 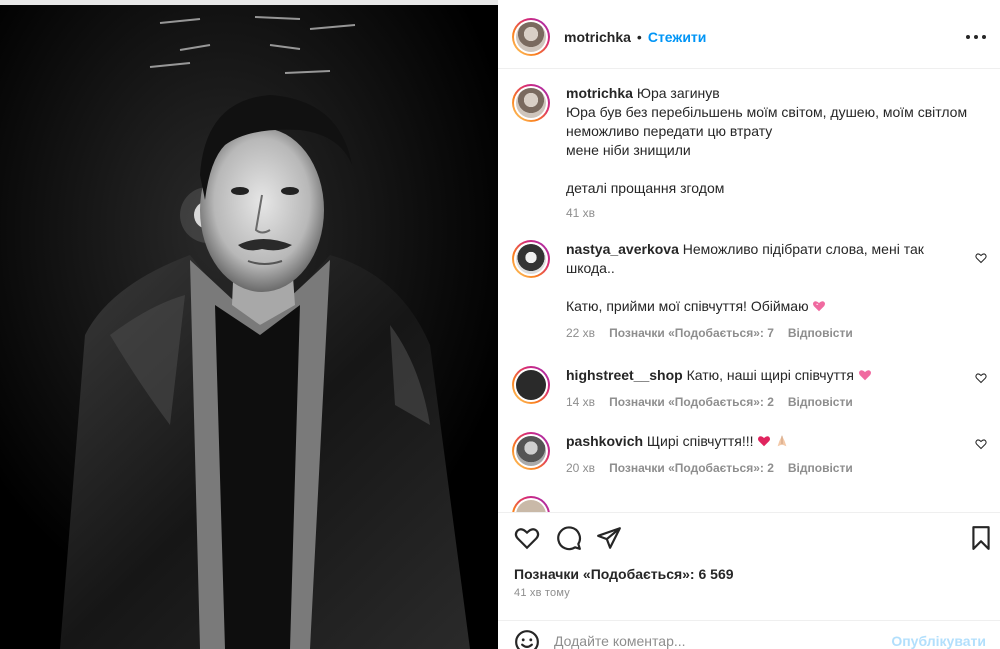 I want to click on caption-line: неможливо передати цю втрату, so click(x=669, y=131).